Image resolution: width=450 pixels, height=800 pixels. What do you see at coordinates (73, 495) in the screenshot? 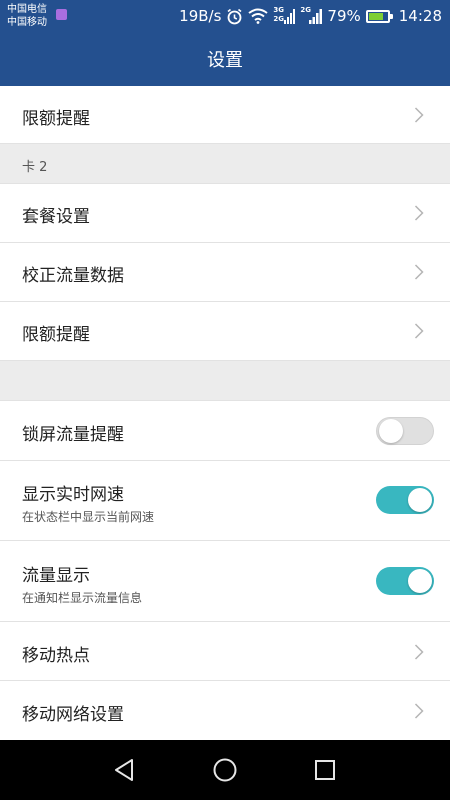
I see `row-label: 显示实时网速` at bounding box center [73, 495].